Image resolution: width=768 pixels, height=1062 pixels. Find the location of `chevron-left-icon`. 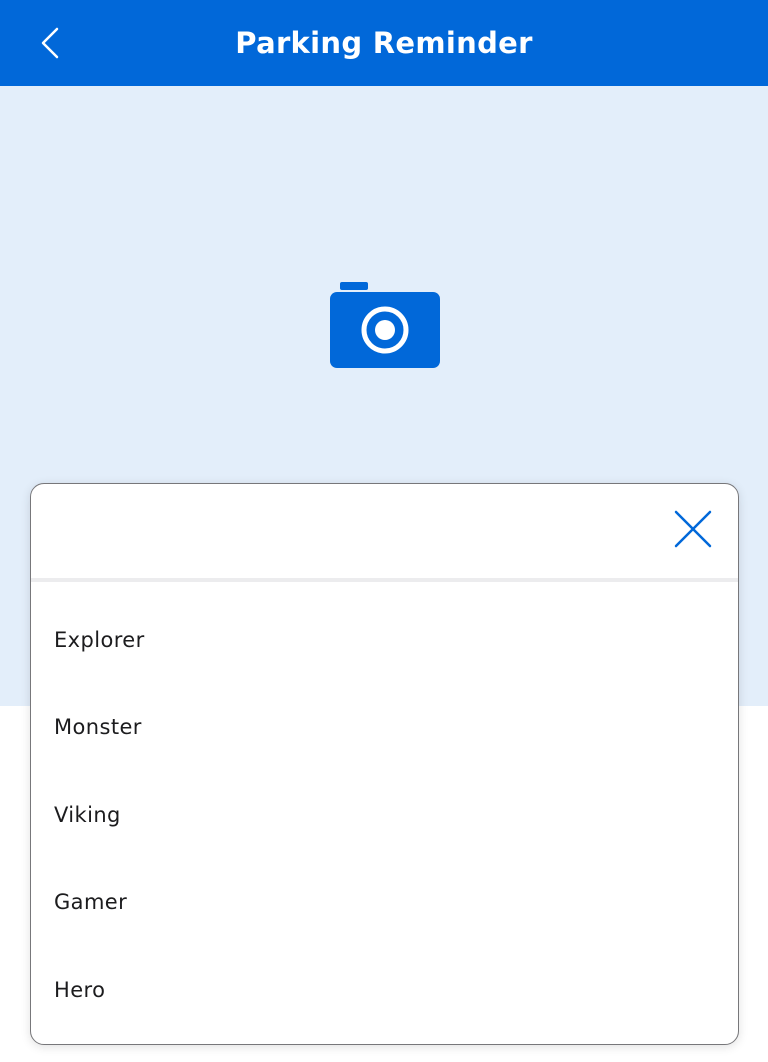

chevron-left-icon is located at coordinates (50, 43).